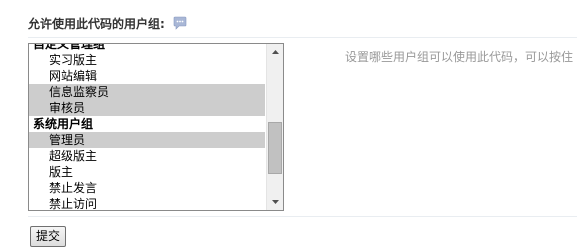 This screenshot has width=577, height=252. What do you see at coordinates (148, 76) in the screenshot?
I see `list-option: 网站编辑` at bounding box center [148, 76].